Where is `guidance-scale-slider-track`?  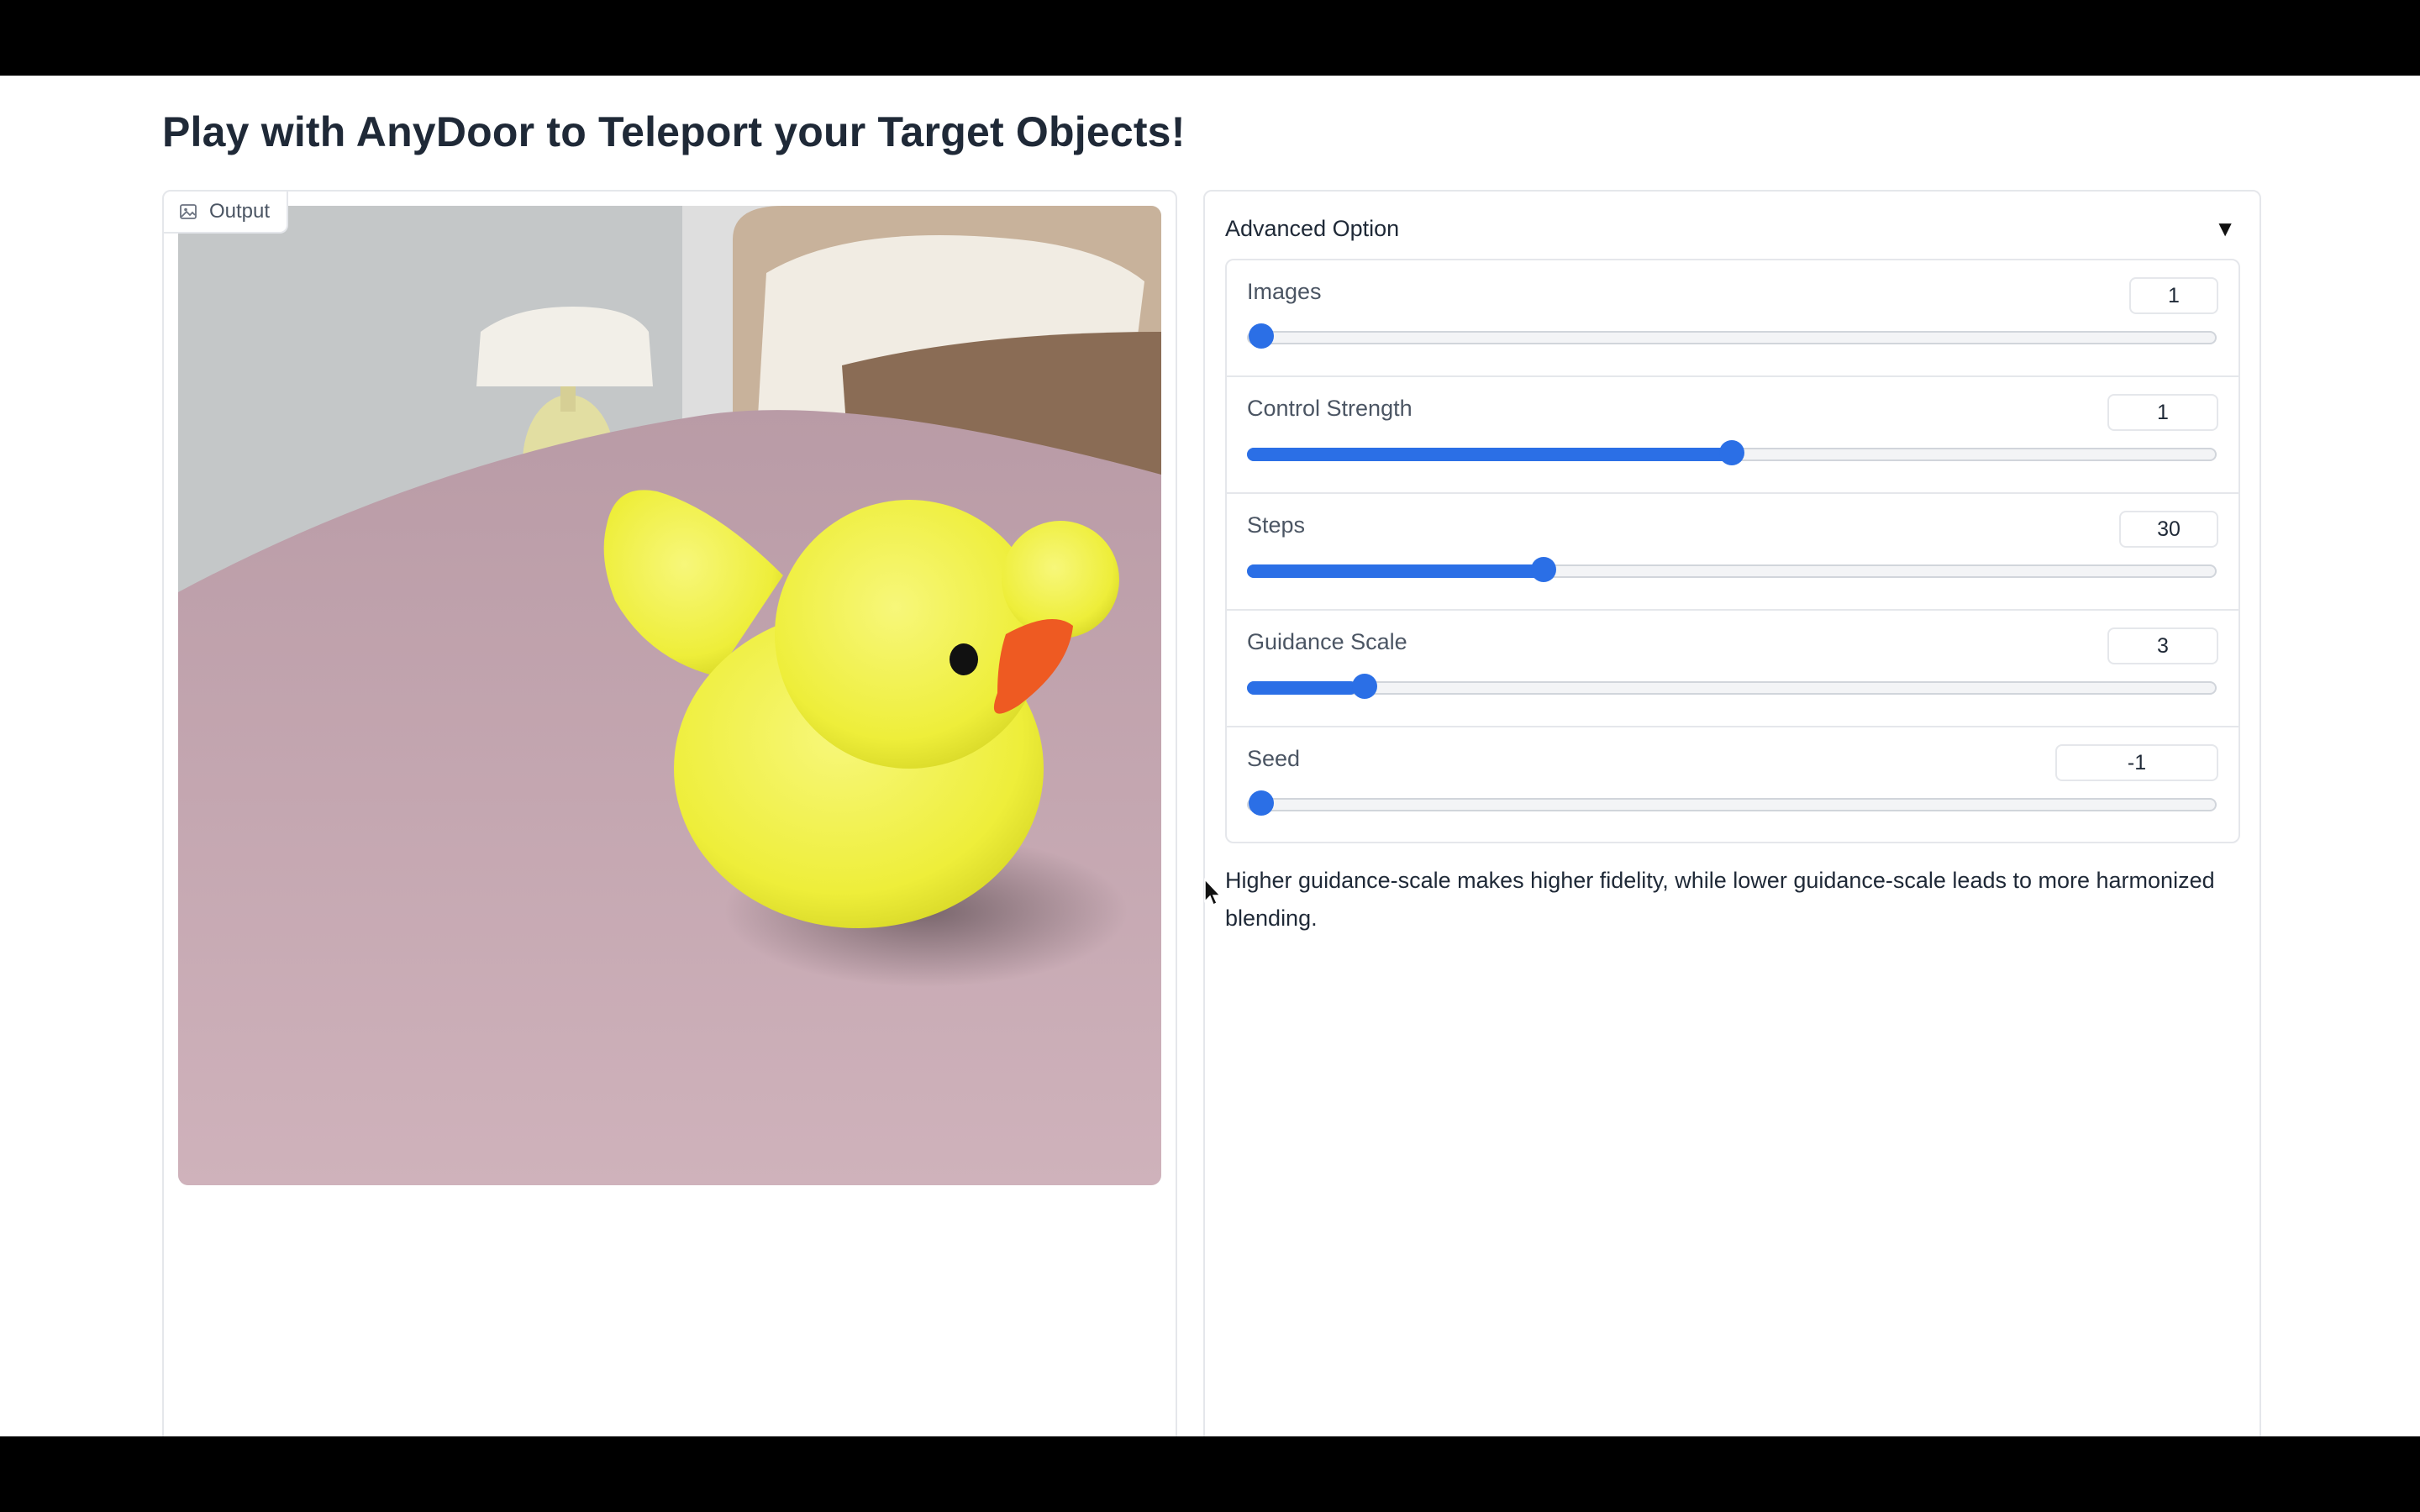
guidance-scale-slider-track is located at coordinates (1732, 686).